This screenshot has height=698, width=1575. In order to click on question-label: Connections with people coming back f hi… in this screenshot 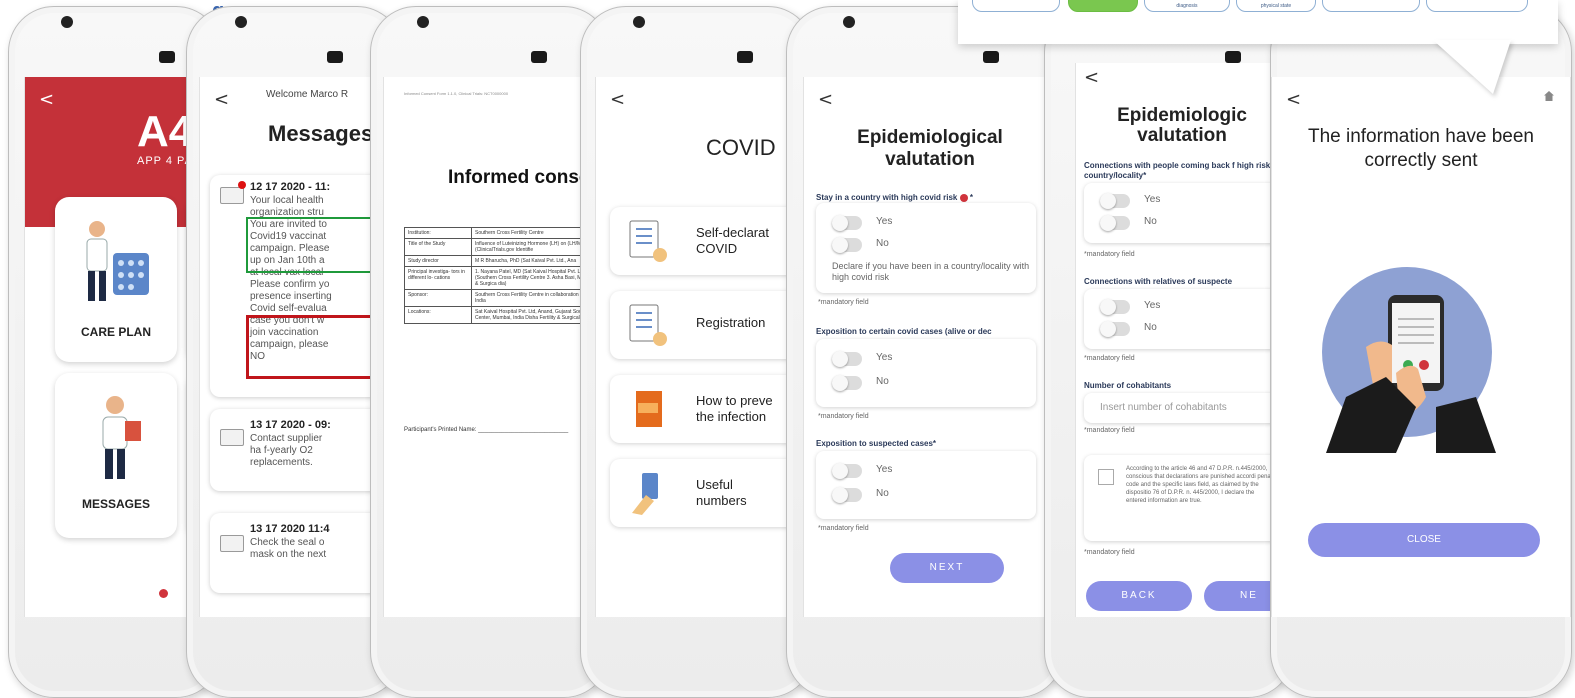, I will do `click(1177, 170)`.